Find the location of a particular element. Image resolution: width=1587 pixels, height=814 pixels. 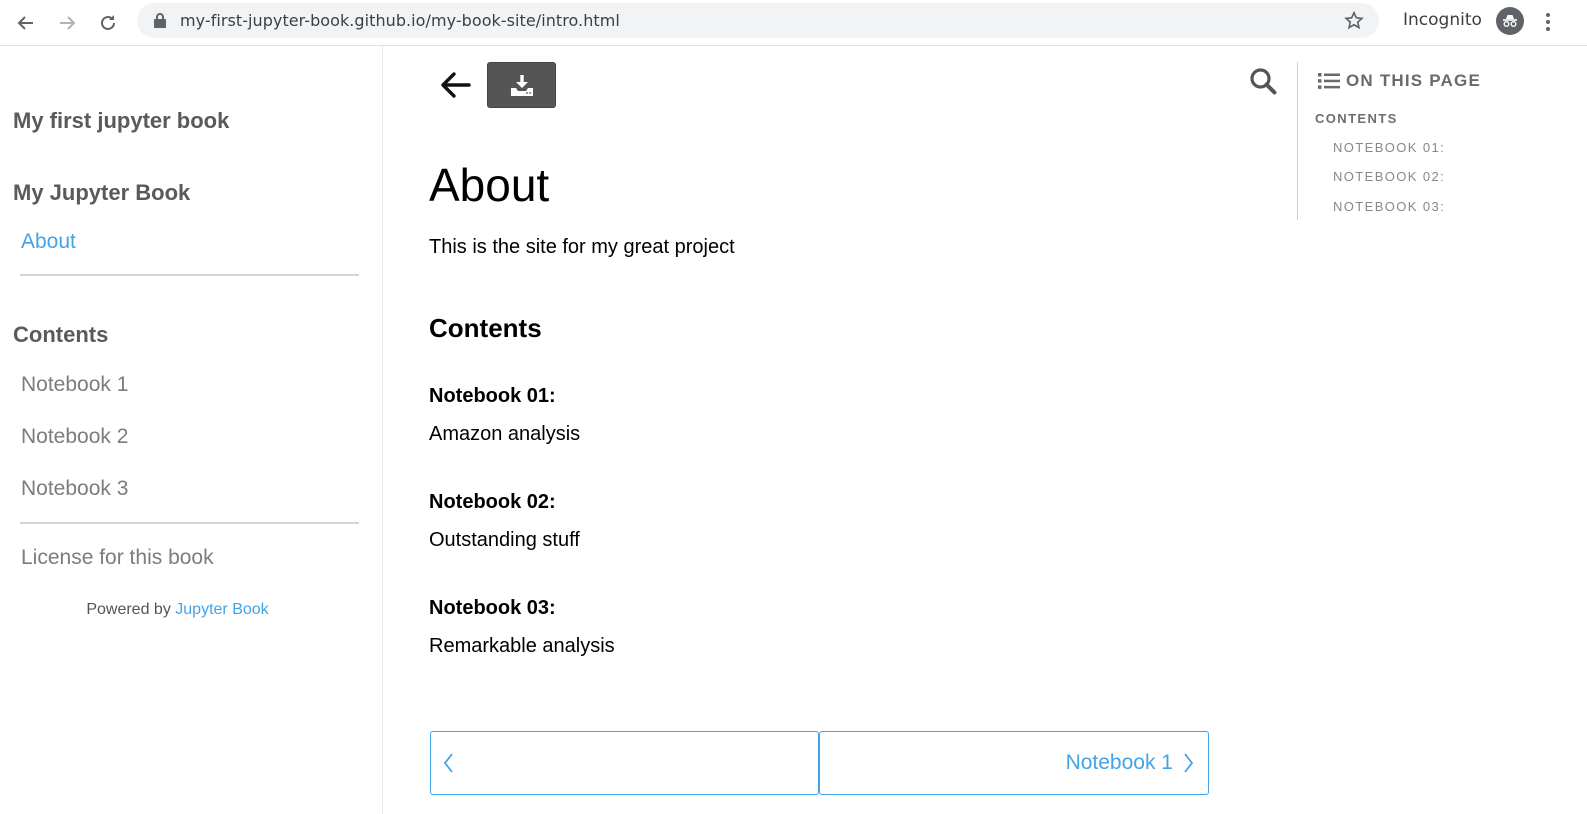

reload-icon is located at coordinates (108, 23).